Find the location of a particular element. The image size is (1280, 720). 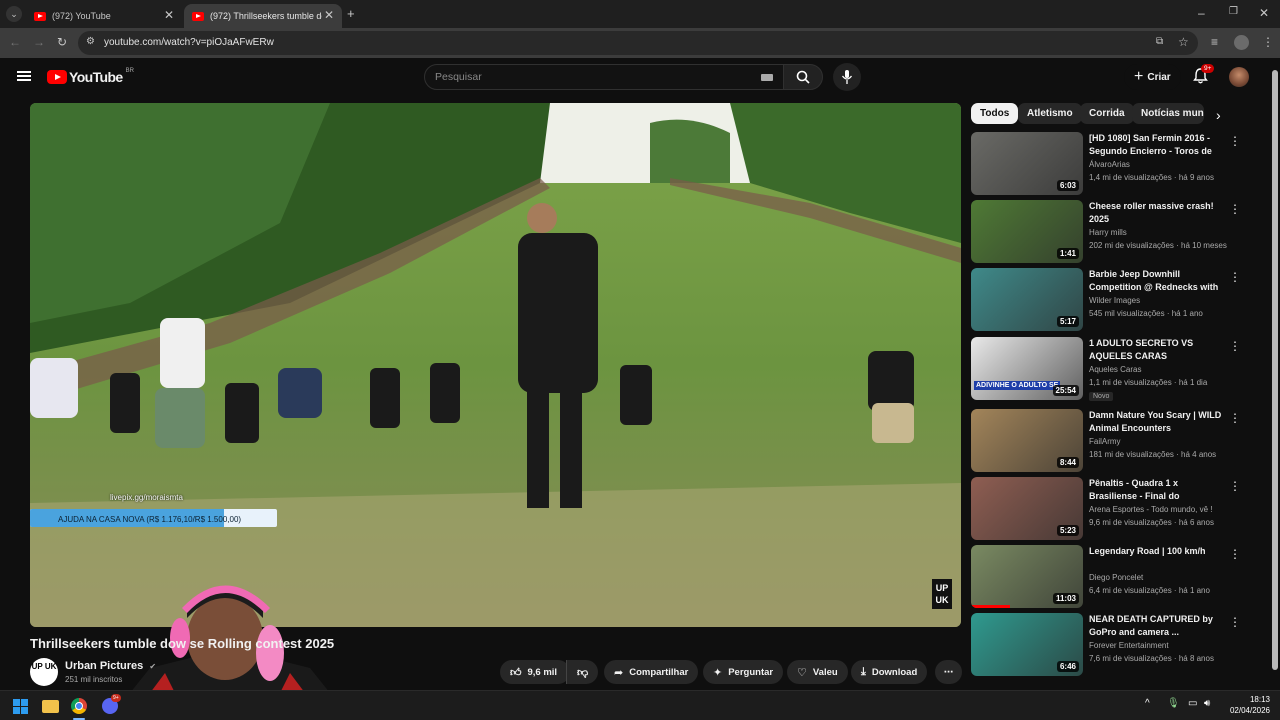

video-thumbnail: 8:44 is located at coordinates (1027, 440).